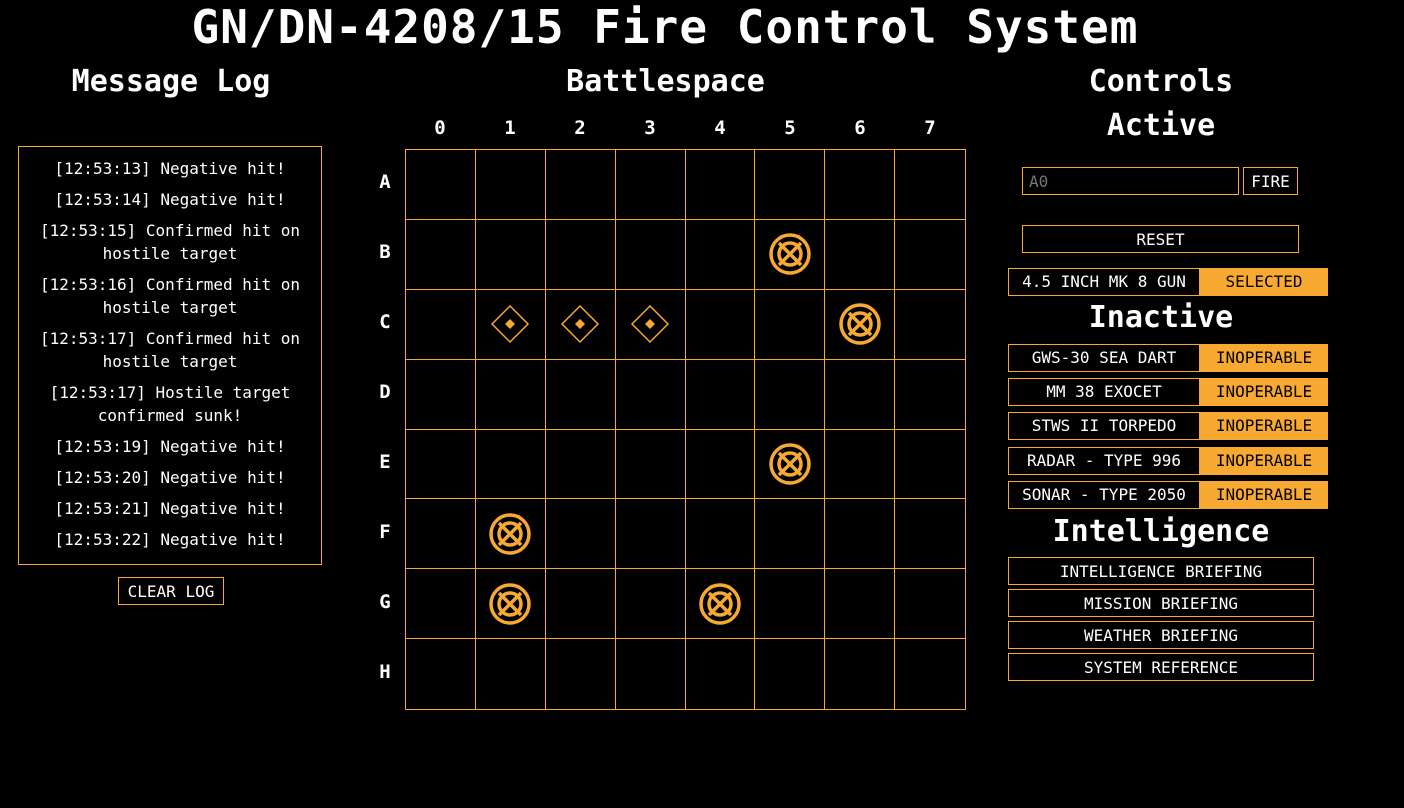  I want to click on grid-cell-B3, so click(650, 254).